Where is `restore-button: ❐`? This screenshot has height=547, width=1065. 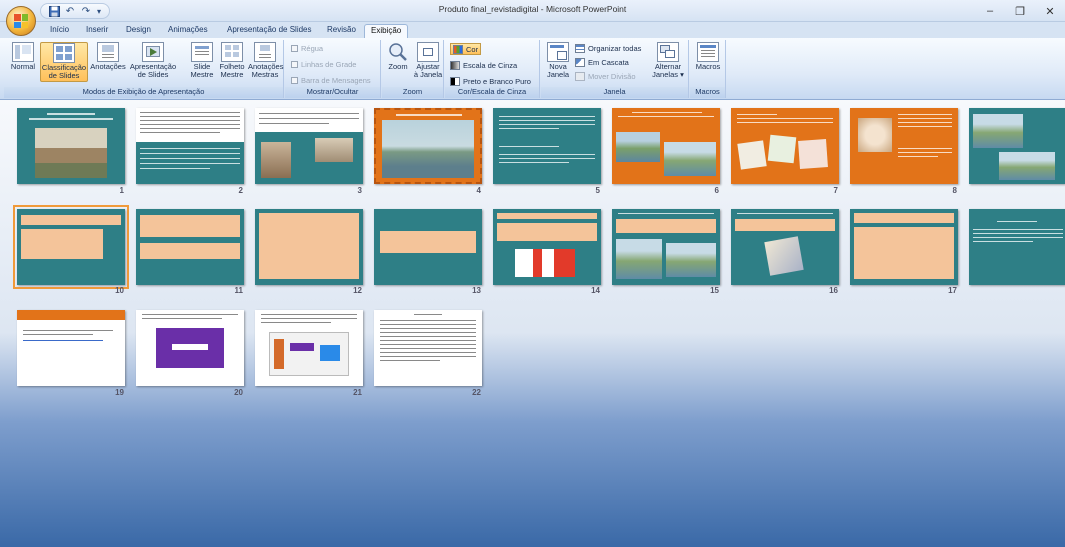
restore-button: ❐ is located at coordinates (1020, 11).